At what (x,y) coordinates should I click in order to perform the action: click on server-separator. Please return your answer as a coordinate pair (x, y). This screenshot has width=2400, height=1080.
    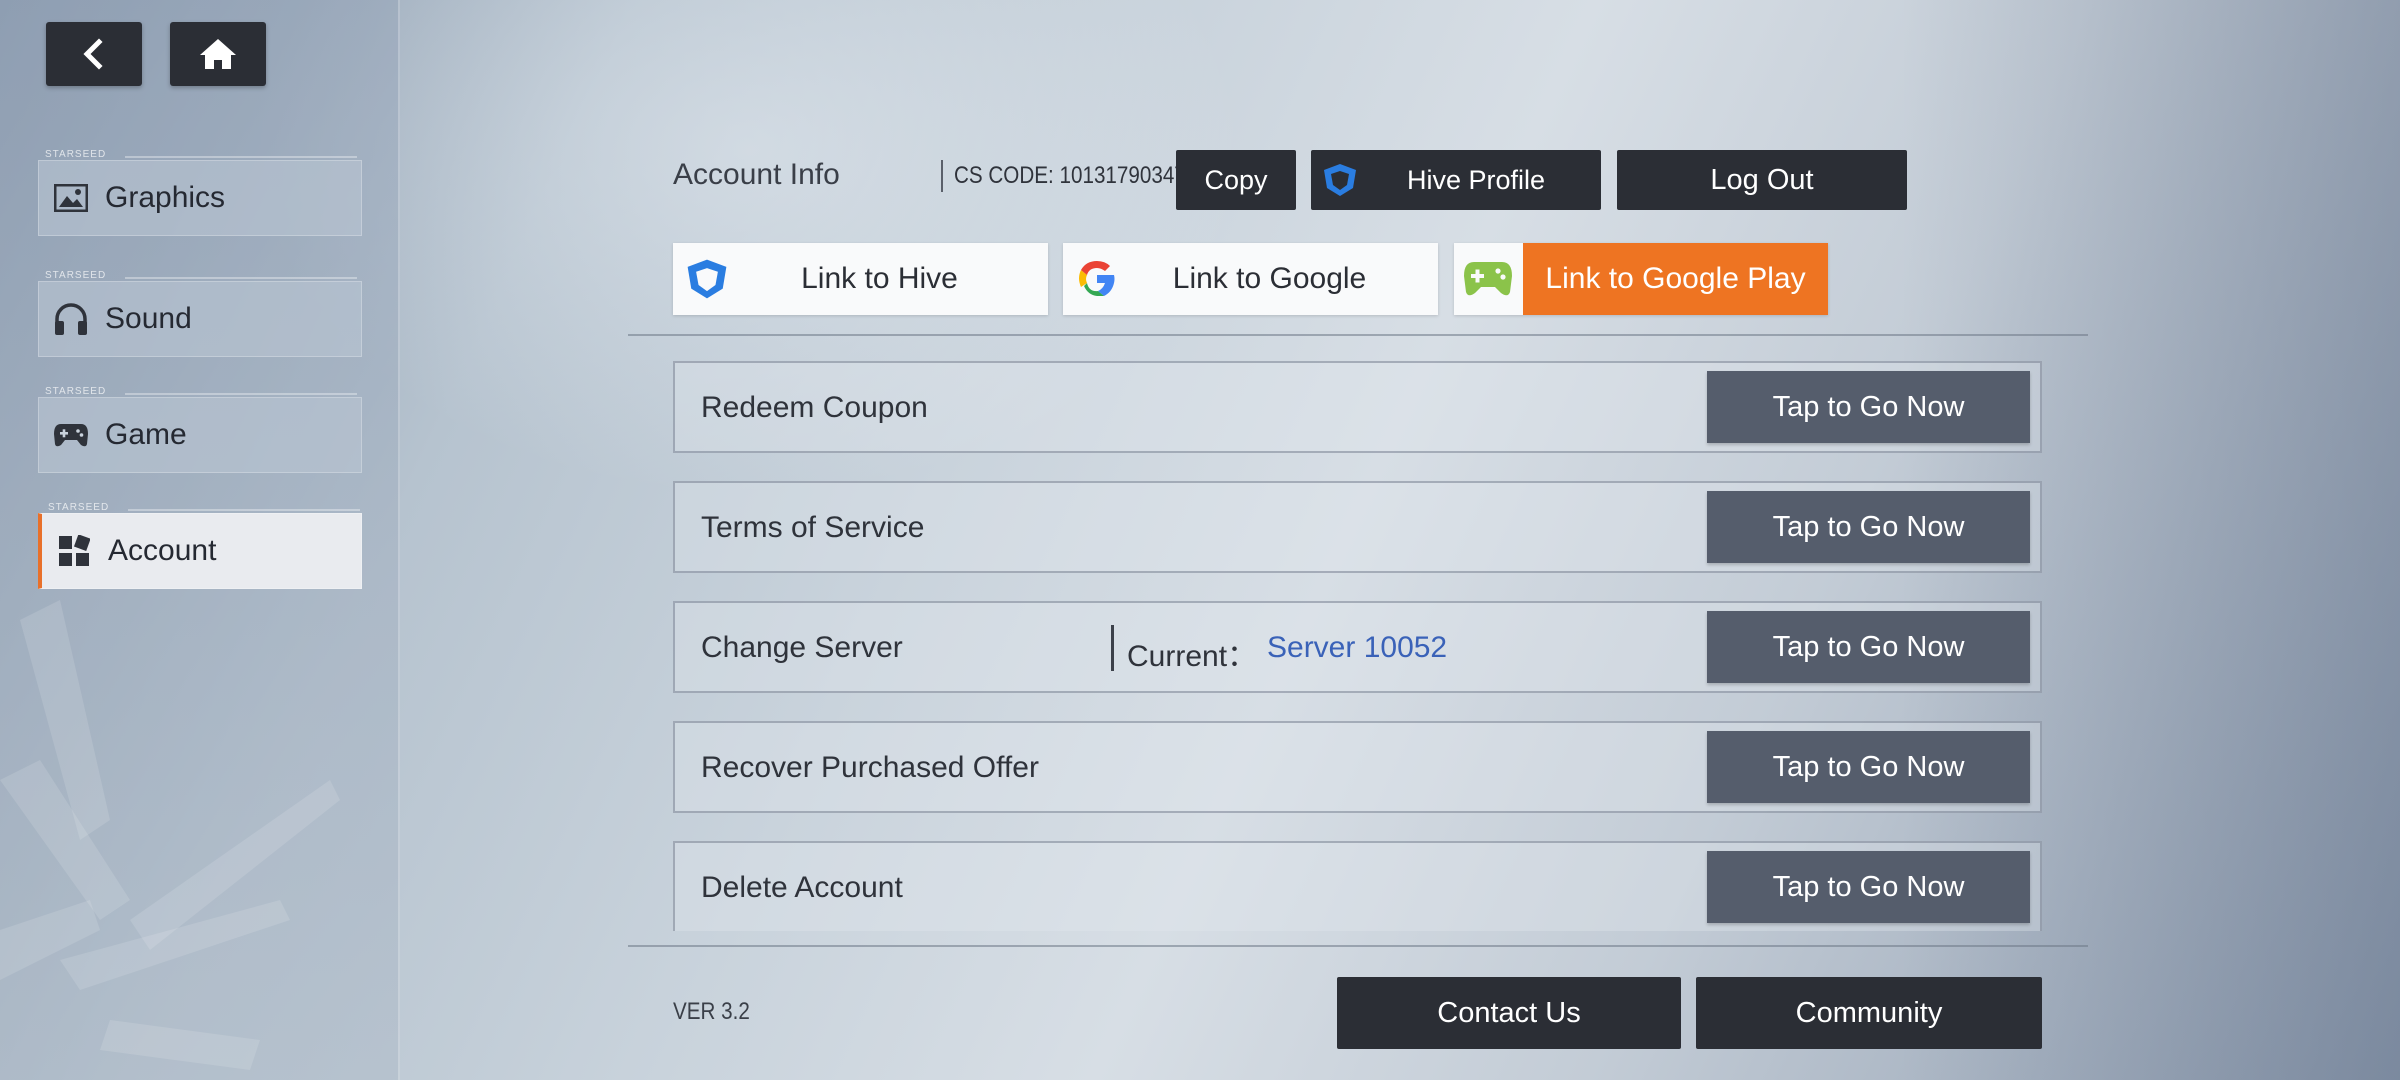
    Looking at the image, I should click on (1112, 648).